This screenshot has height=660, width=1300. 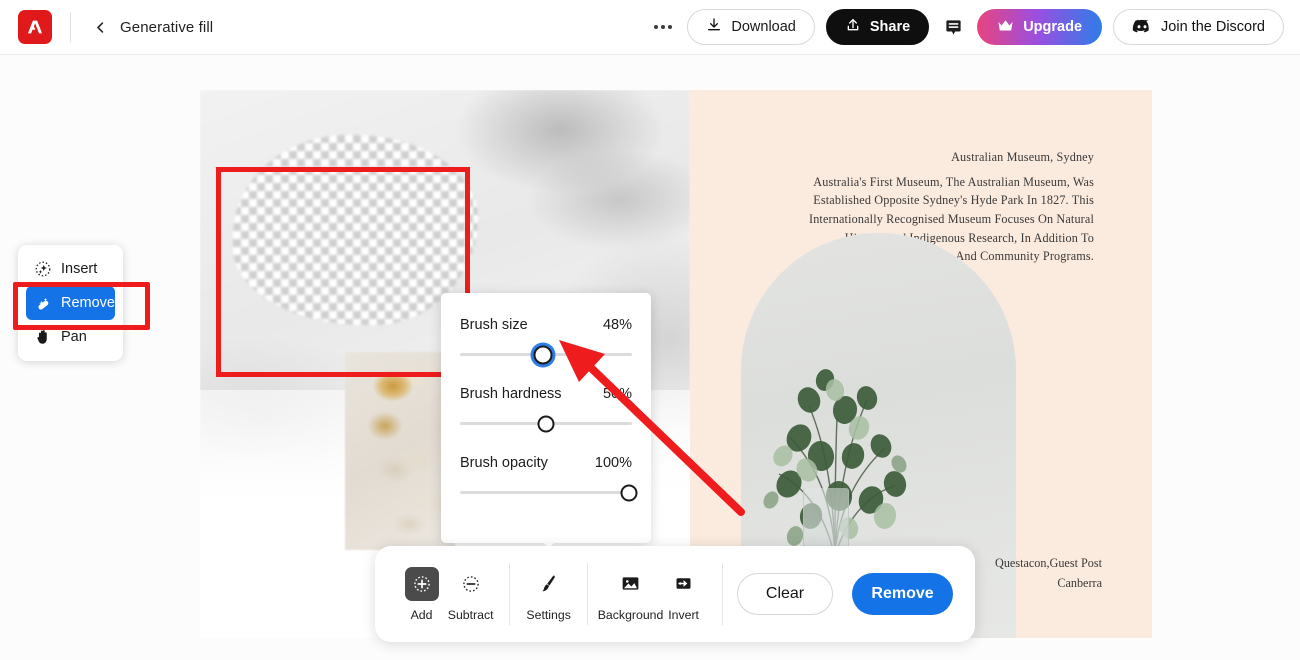 I want to click on brush-opacity-knob, so click(x=629, y=492).